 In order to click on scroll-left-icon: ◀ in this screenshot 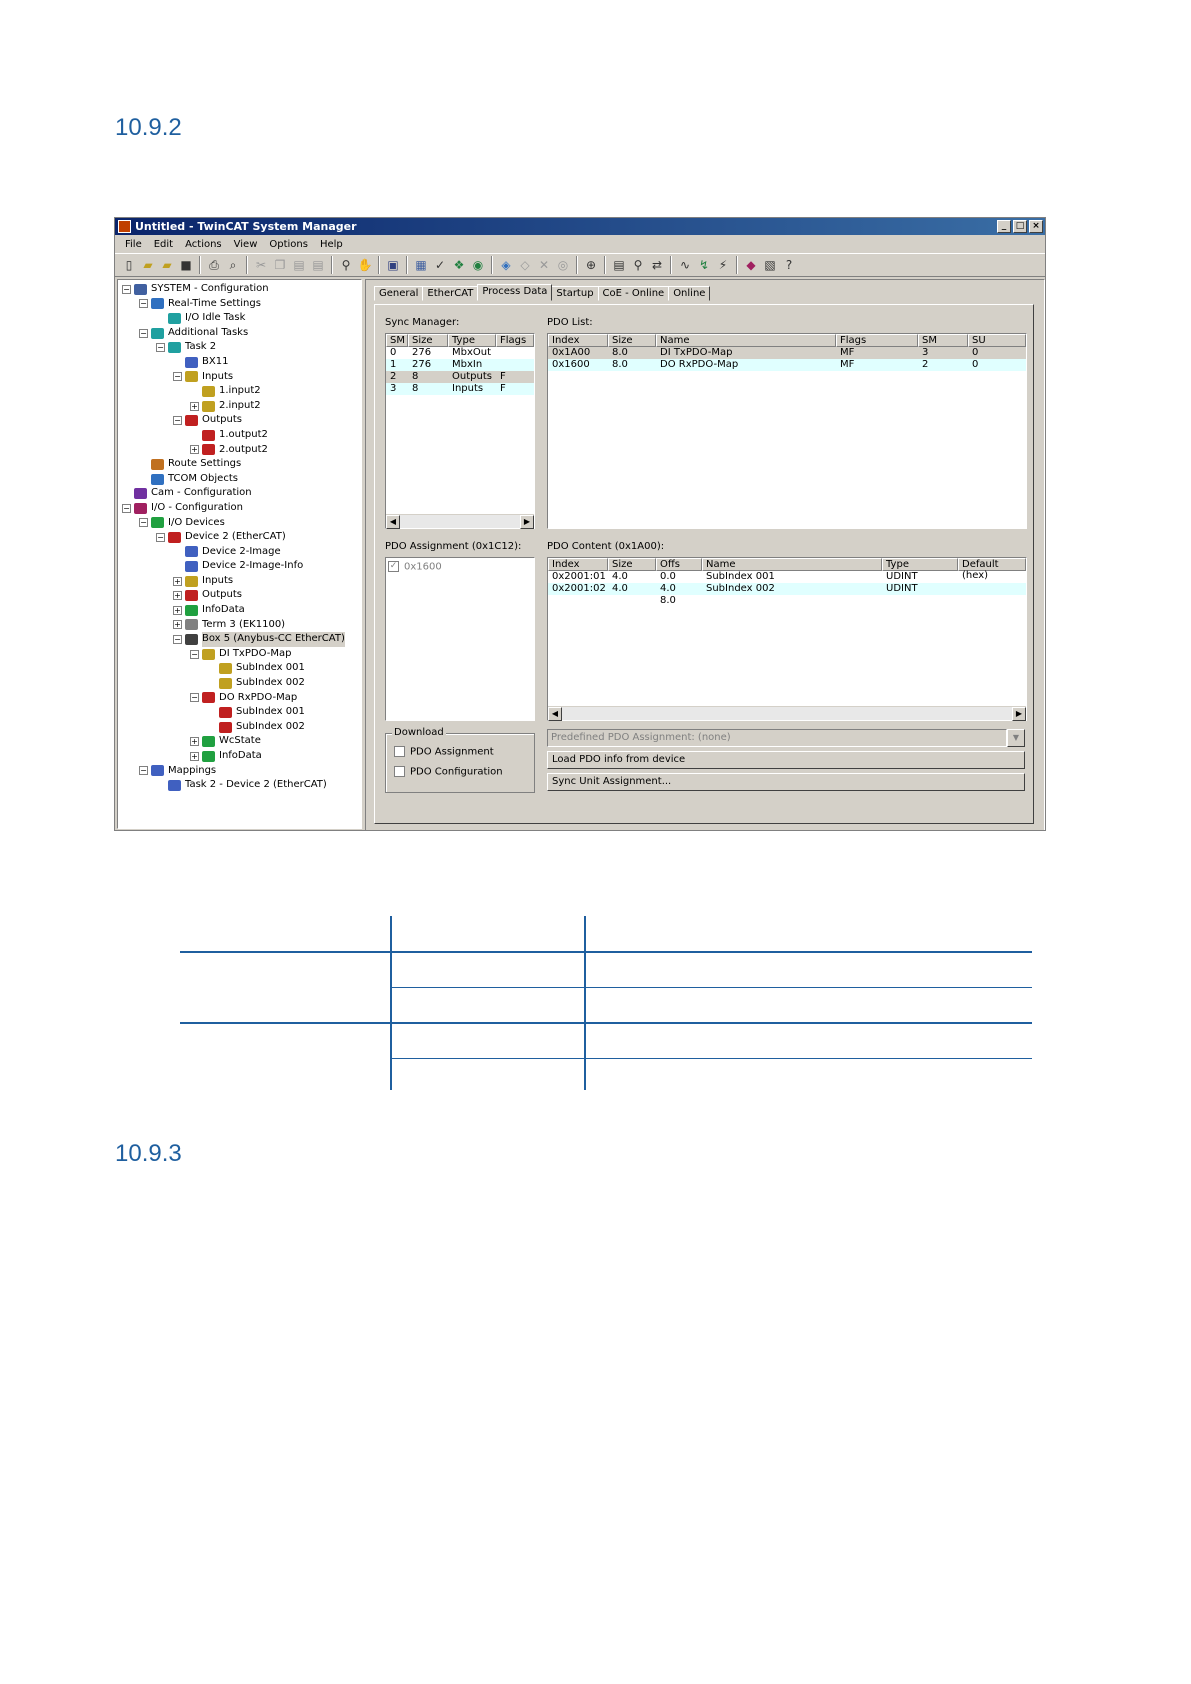, I will do `click(555, 714)`.